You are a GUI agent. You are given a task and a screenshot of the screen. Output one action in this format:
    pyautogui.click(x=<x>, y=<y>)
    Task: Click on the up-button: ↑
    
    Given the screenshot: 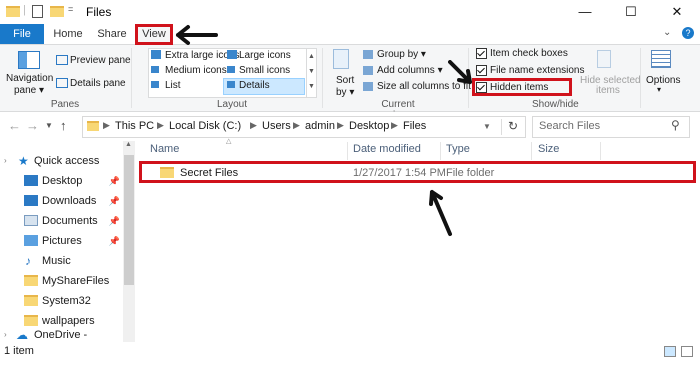 What is the action you would take?
    pyautogui.click(x=63, y=125)
    